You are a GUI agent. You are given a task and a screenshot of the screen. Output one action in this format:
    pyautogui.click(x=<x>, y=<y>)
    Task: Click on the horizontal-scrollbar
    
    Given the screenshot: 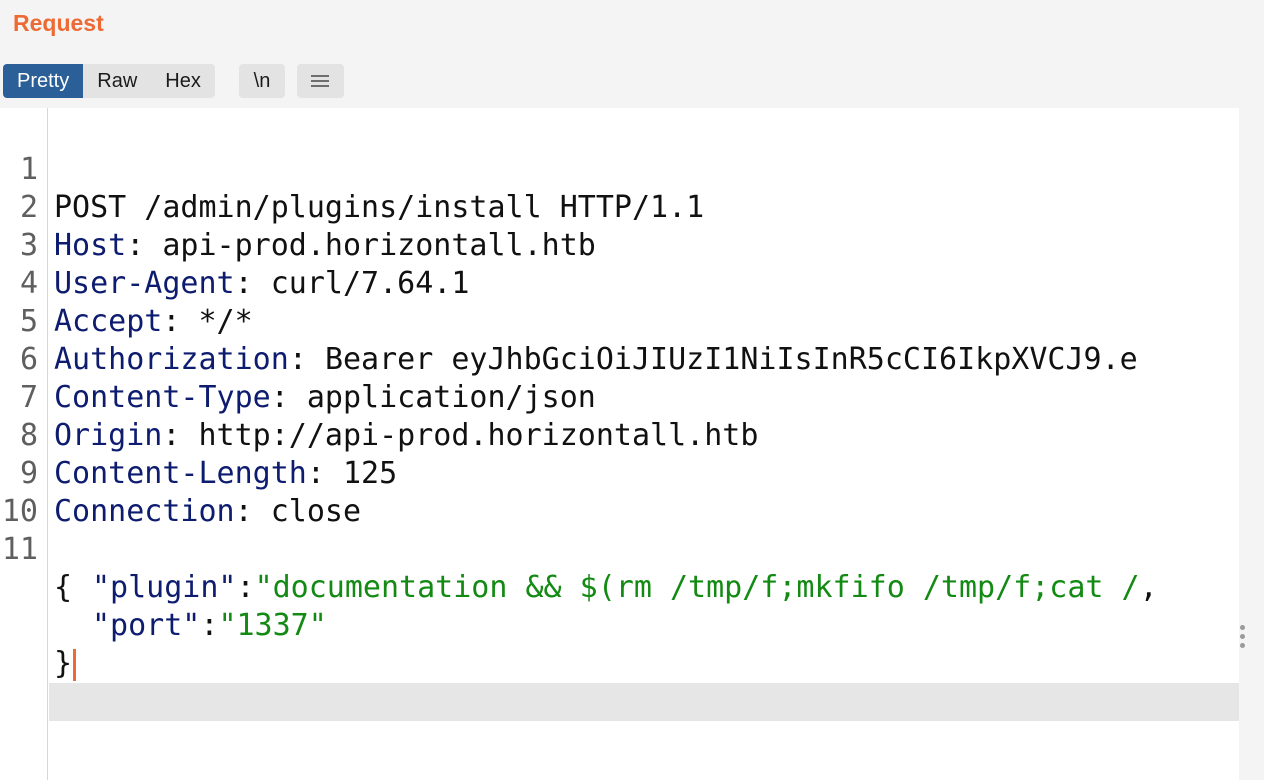 What is the action you would take?
    pyautogui.click(x=644, y=702)
    